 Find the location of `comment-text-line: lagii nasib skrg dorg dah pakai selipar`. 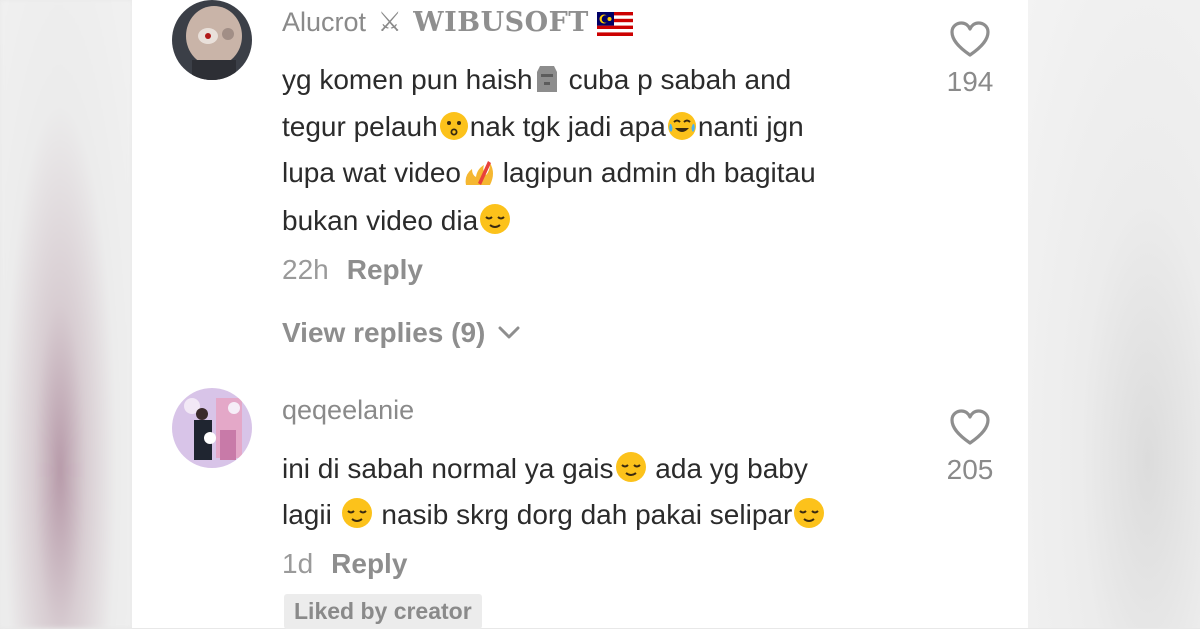

comment-text-line: lagii nasib skrg dorg dah pakai selipar is located at coordinates (554, 516).